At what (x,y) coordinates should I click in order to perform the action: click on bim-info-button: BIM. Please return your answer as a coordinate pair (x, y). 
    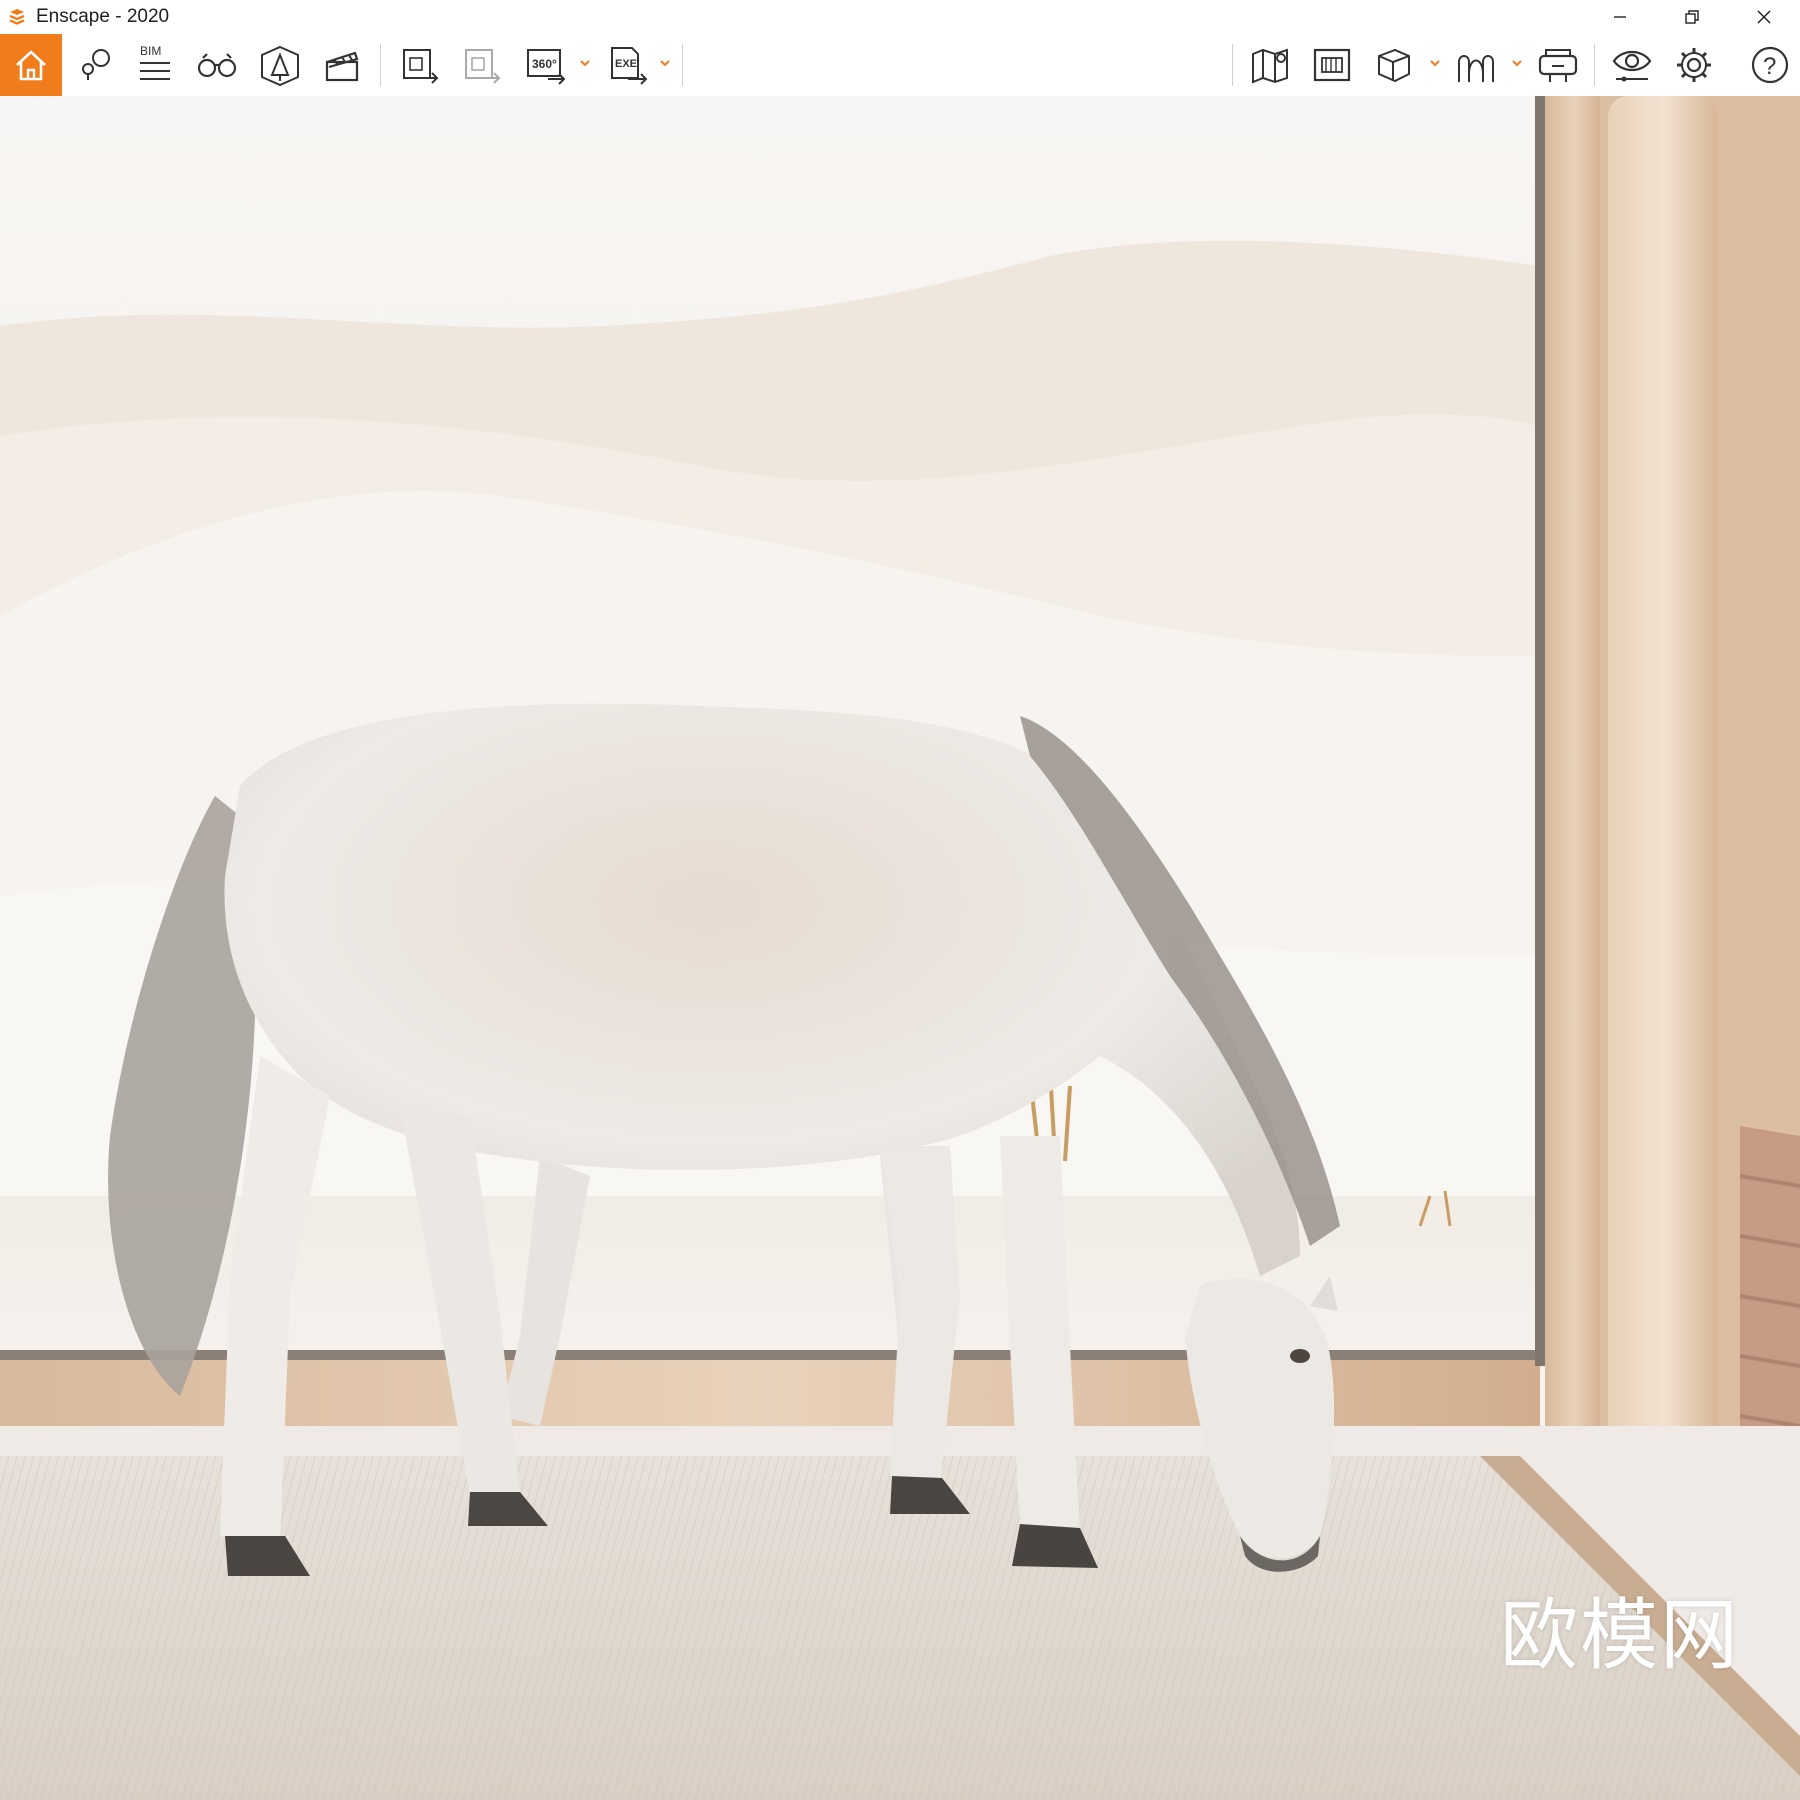
    Looking at the image, I should click on (155, 65).